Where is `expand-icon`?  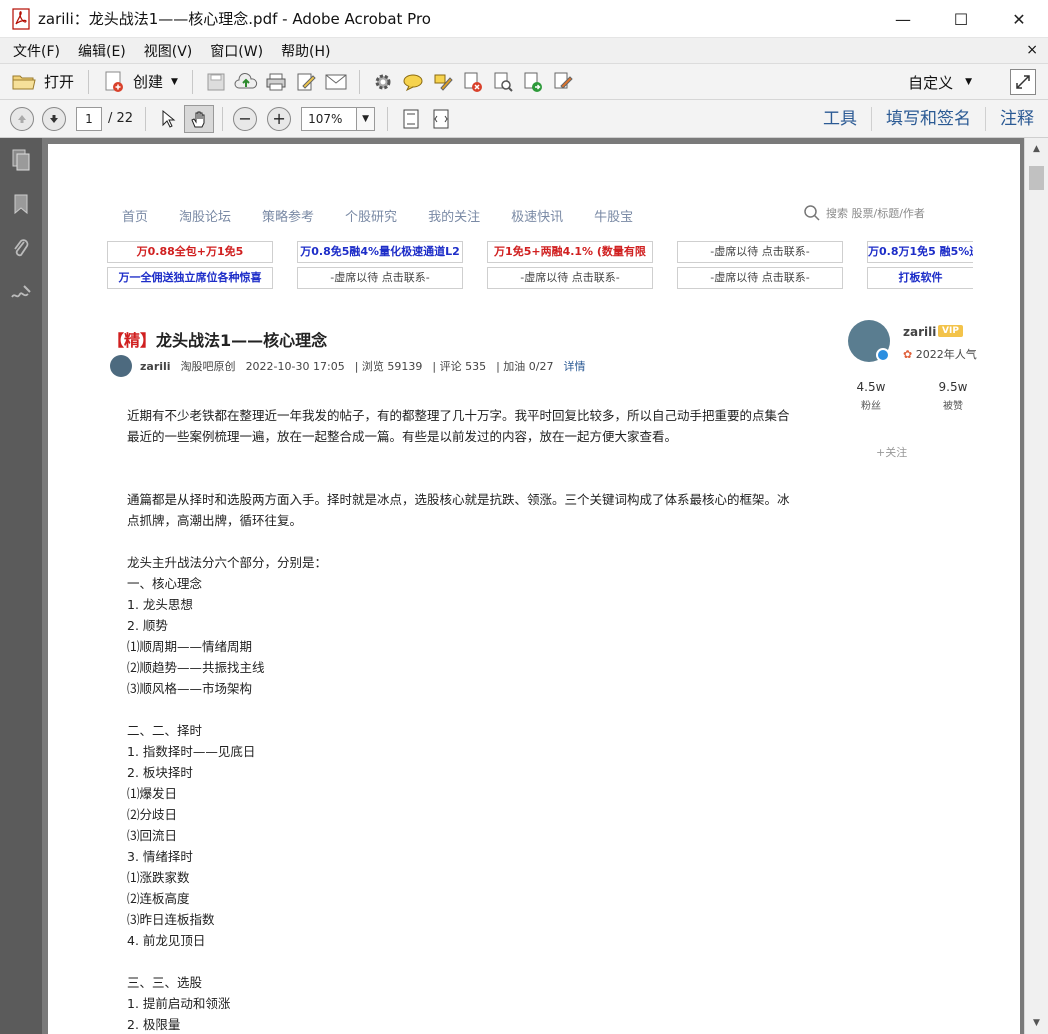 expand-icon is located at coordinates (1023, 82).